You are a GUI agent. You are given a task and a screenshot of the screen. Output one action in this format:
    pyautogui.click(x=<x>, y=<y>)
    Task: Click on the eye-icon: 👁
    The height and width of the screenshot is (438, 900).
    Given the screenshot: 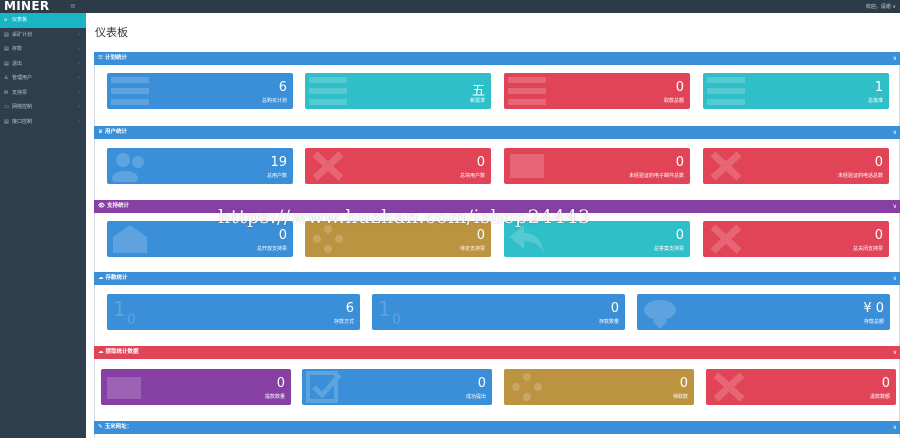 What is the action you would take?
    pyautogui.click(x=101, y=206)
    